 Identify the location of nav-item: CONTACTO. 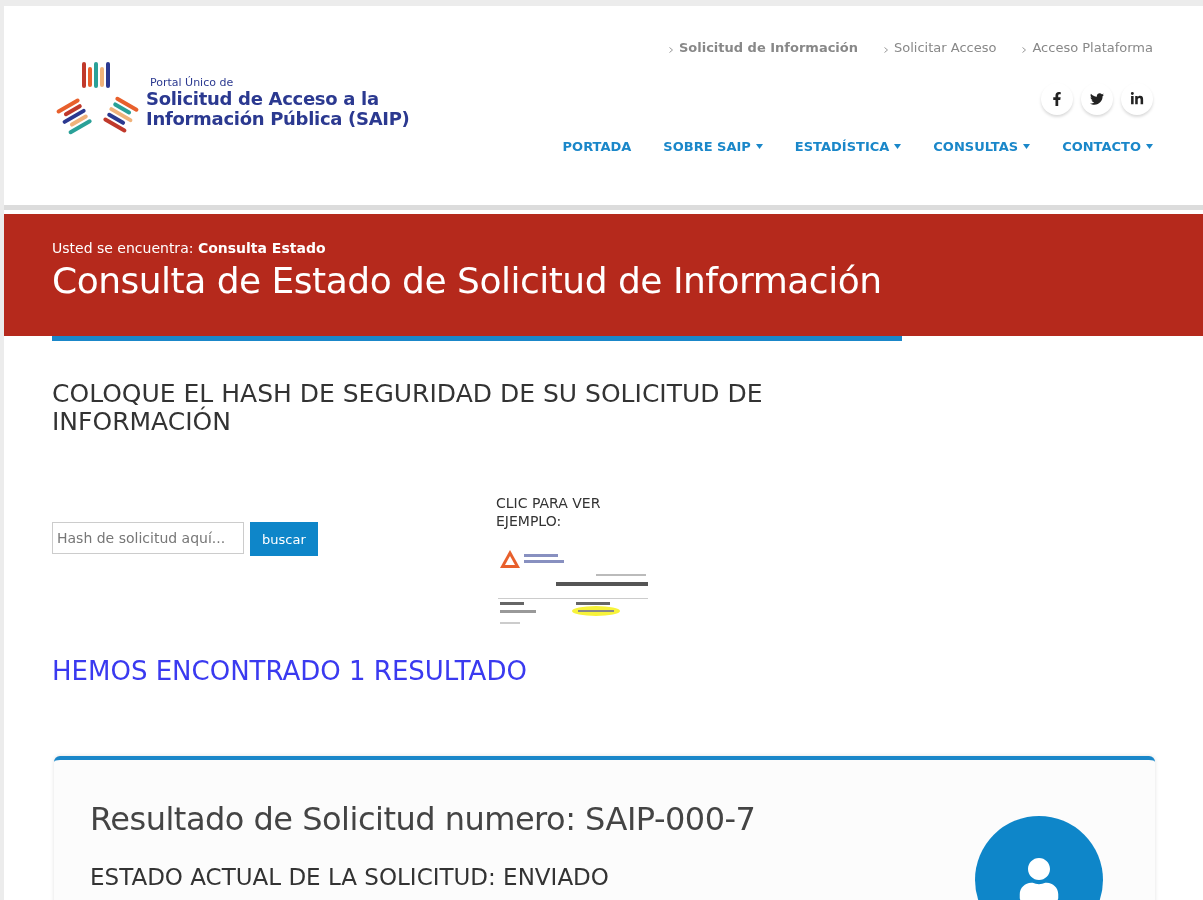
(1107, 146).